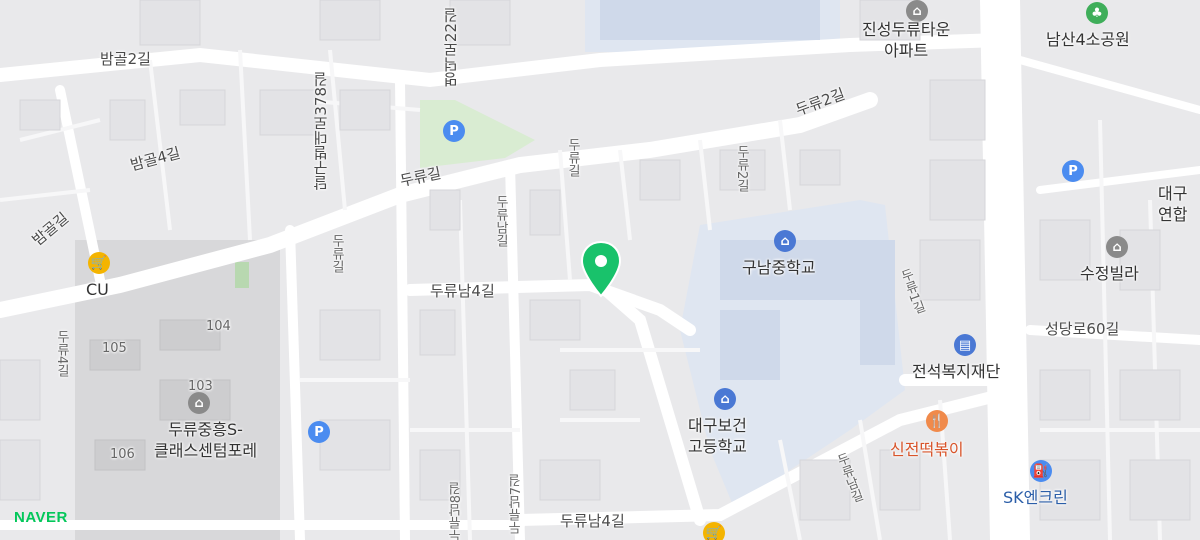 The width and height of the screenshot is (1200, 540). I want to click on road-label-dalgubeol378: 달구벌대로378길, so click(321, 131).